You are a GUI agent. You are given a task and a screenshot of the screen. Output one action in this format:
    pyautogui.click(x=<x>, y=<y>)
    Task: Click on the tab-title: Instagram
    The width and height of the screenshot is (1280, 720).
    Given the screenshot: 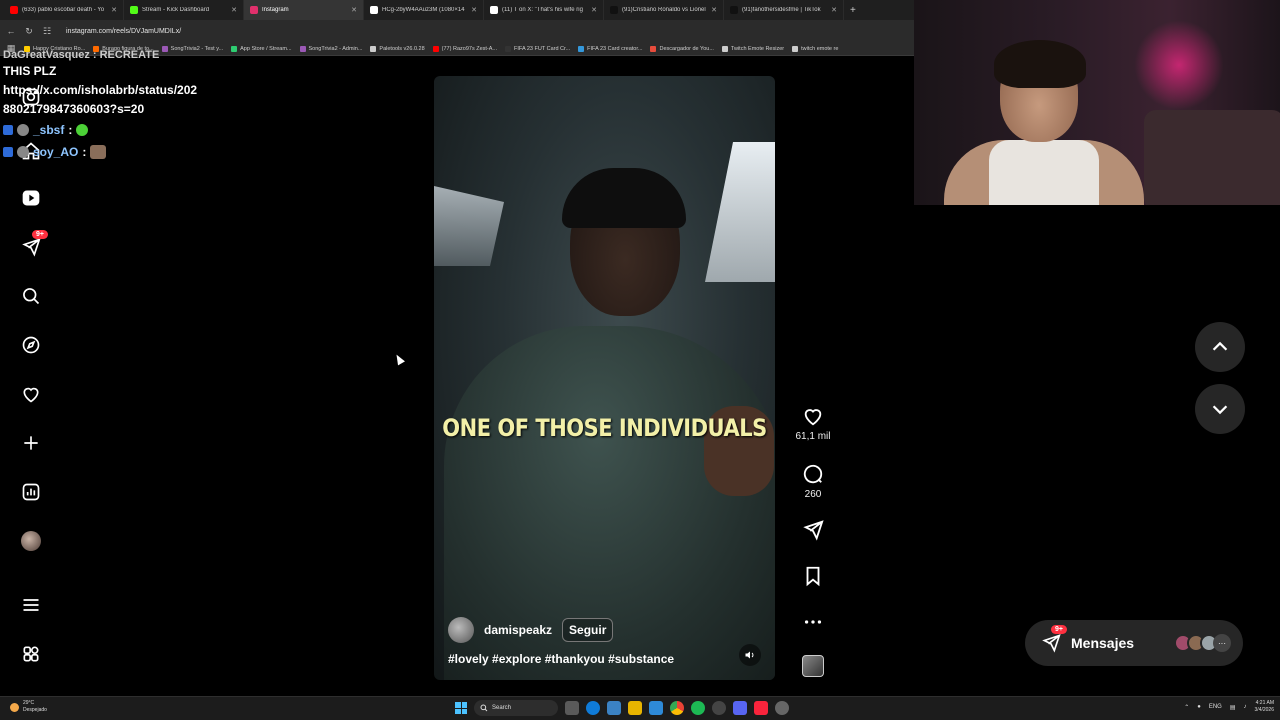 What is the action you would take?
    pyautogui.click(x=275, y=10)
    